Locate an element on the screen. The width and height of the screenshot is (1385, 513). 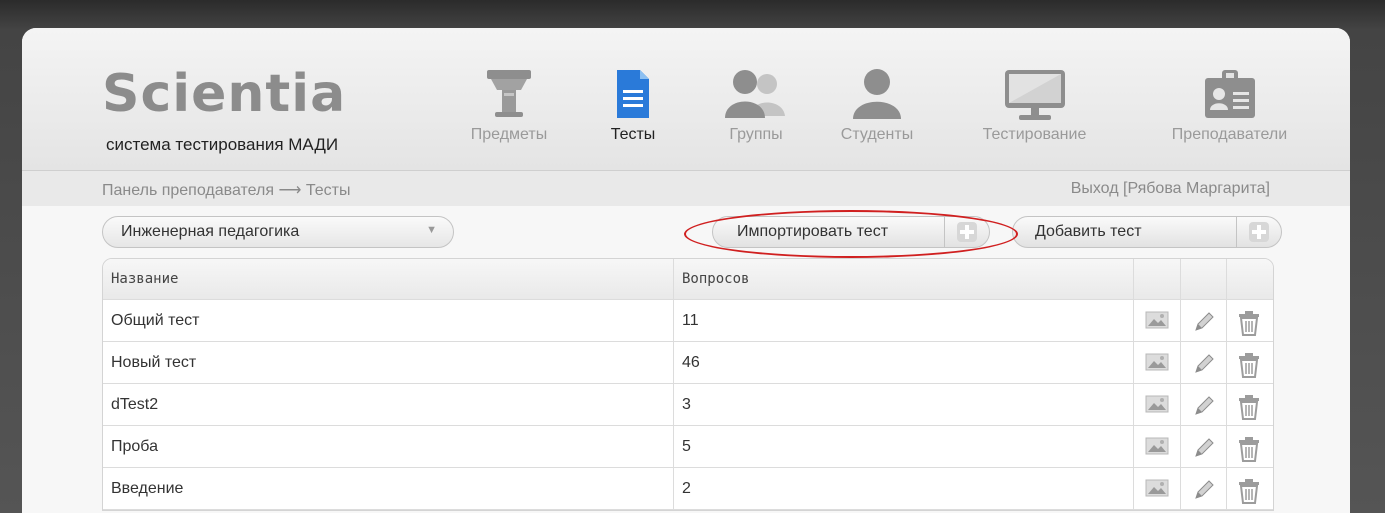
test-name-cell: Общий тест is located at coordinates (388, 320).